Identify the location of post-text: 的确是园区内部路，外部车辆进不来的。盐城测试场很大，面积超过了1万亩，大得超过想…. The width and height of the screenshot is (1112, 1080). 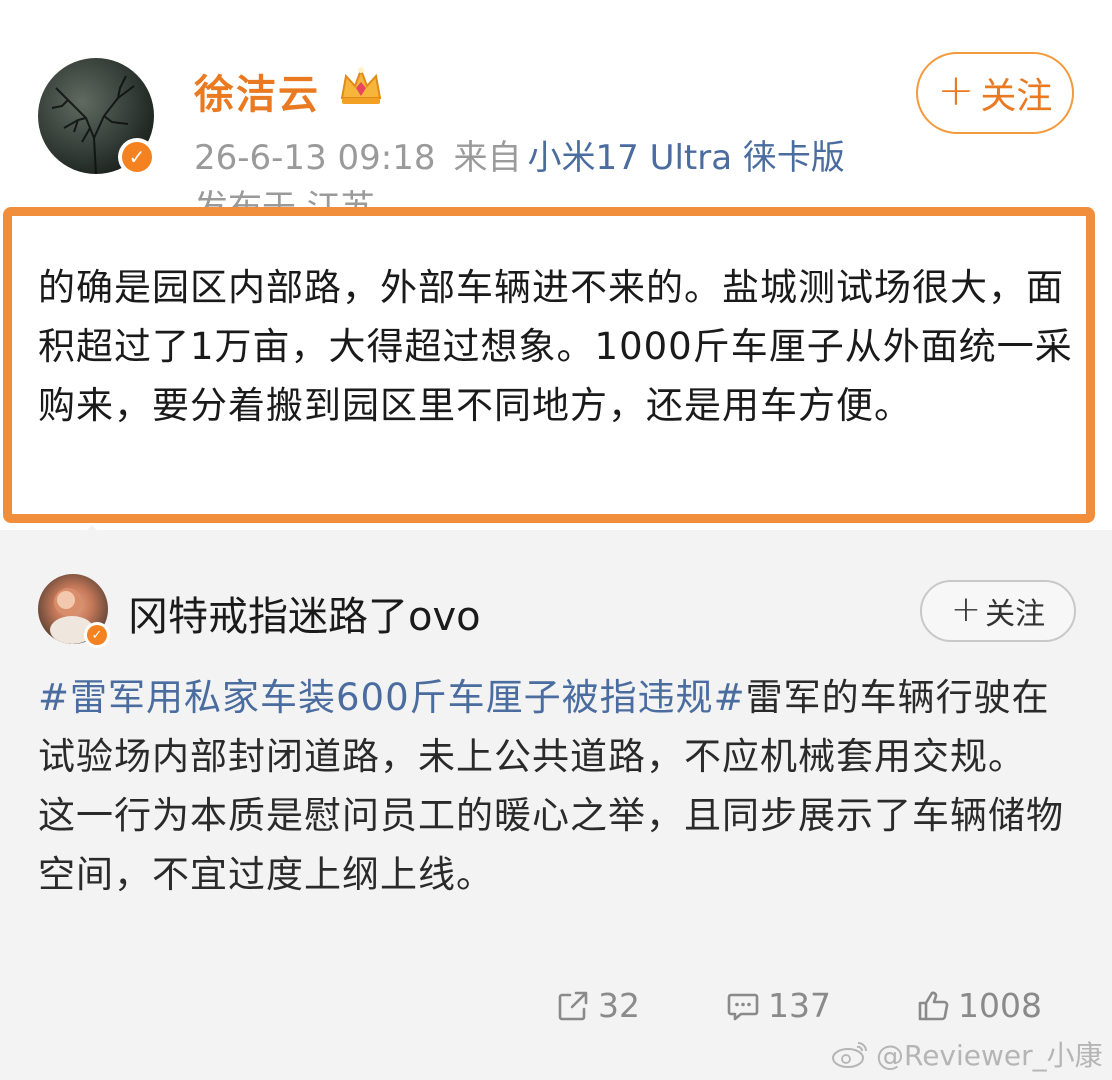
(555, 346).